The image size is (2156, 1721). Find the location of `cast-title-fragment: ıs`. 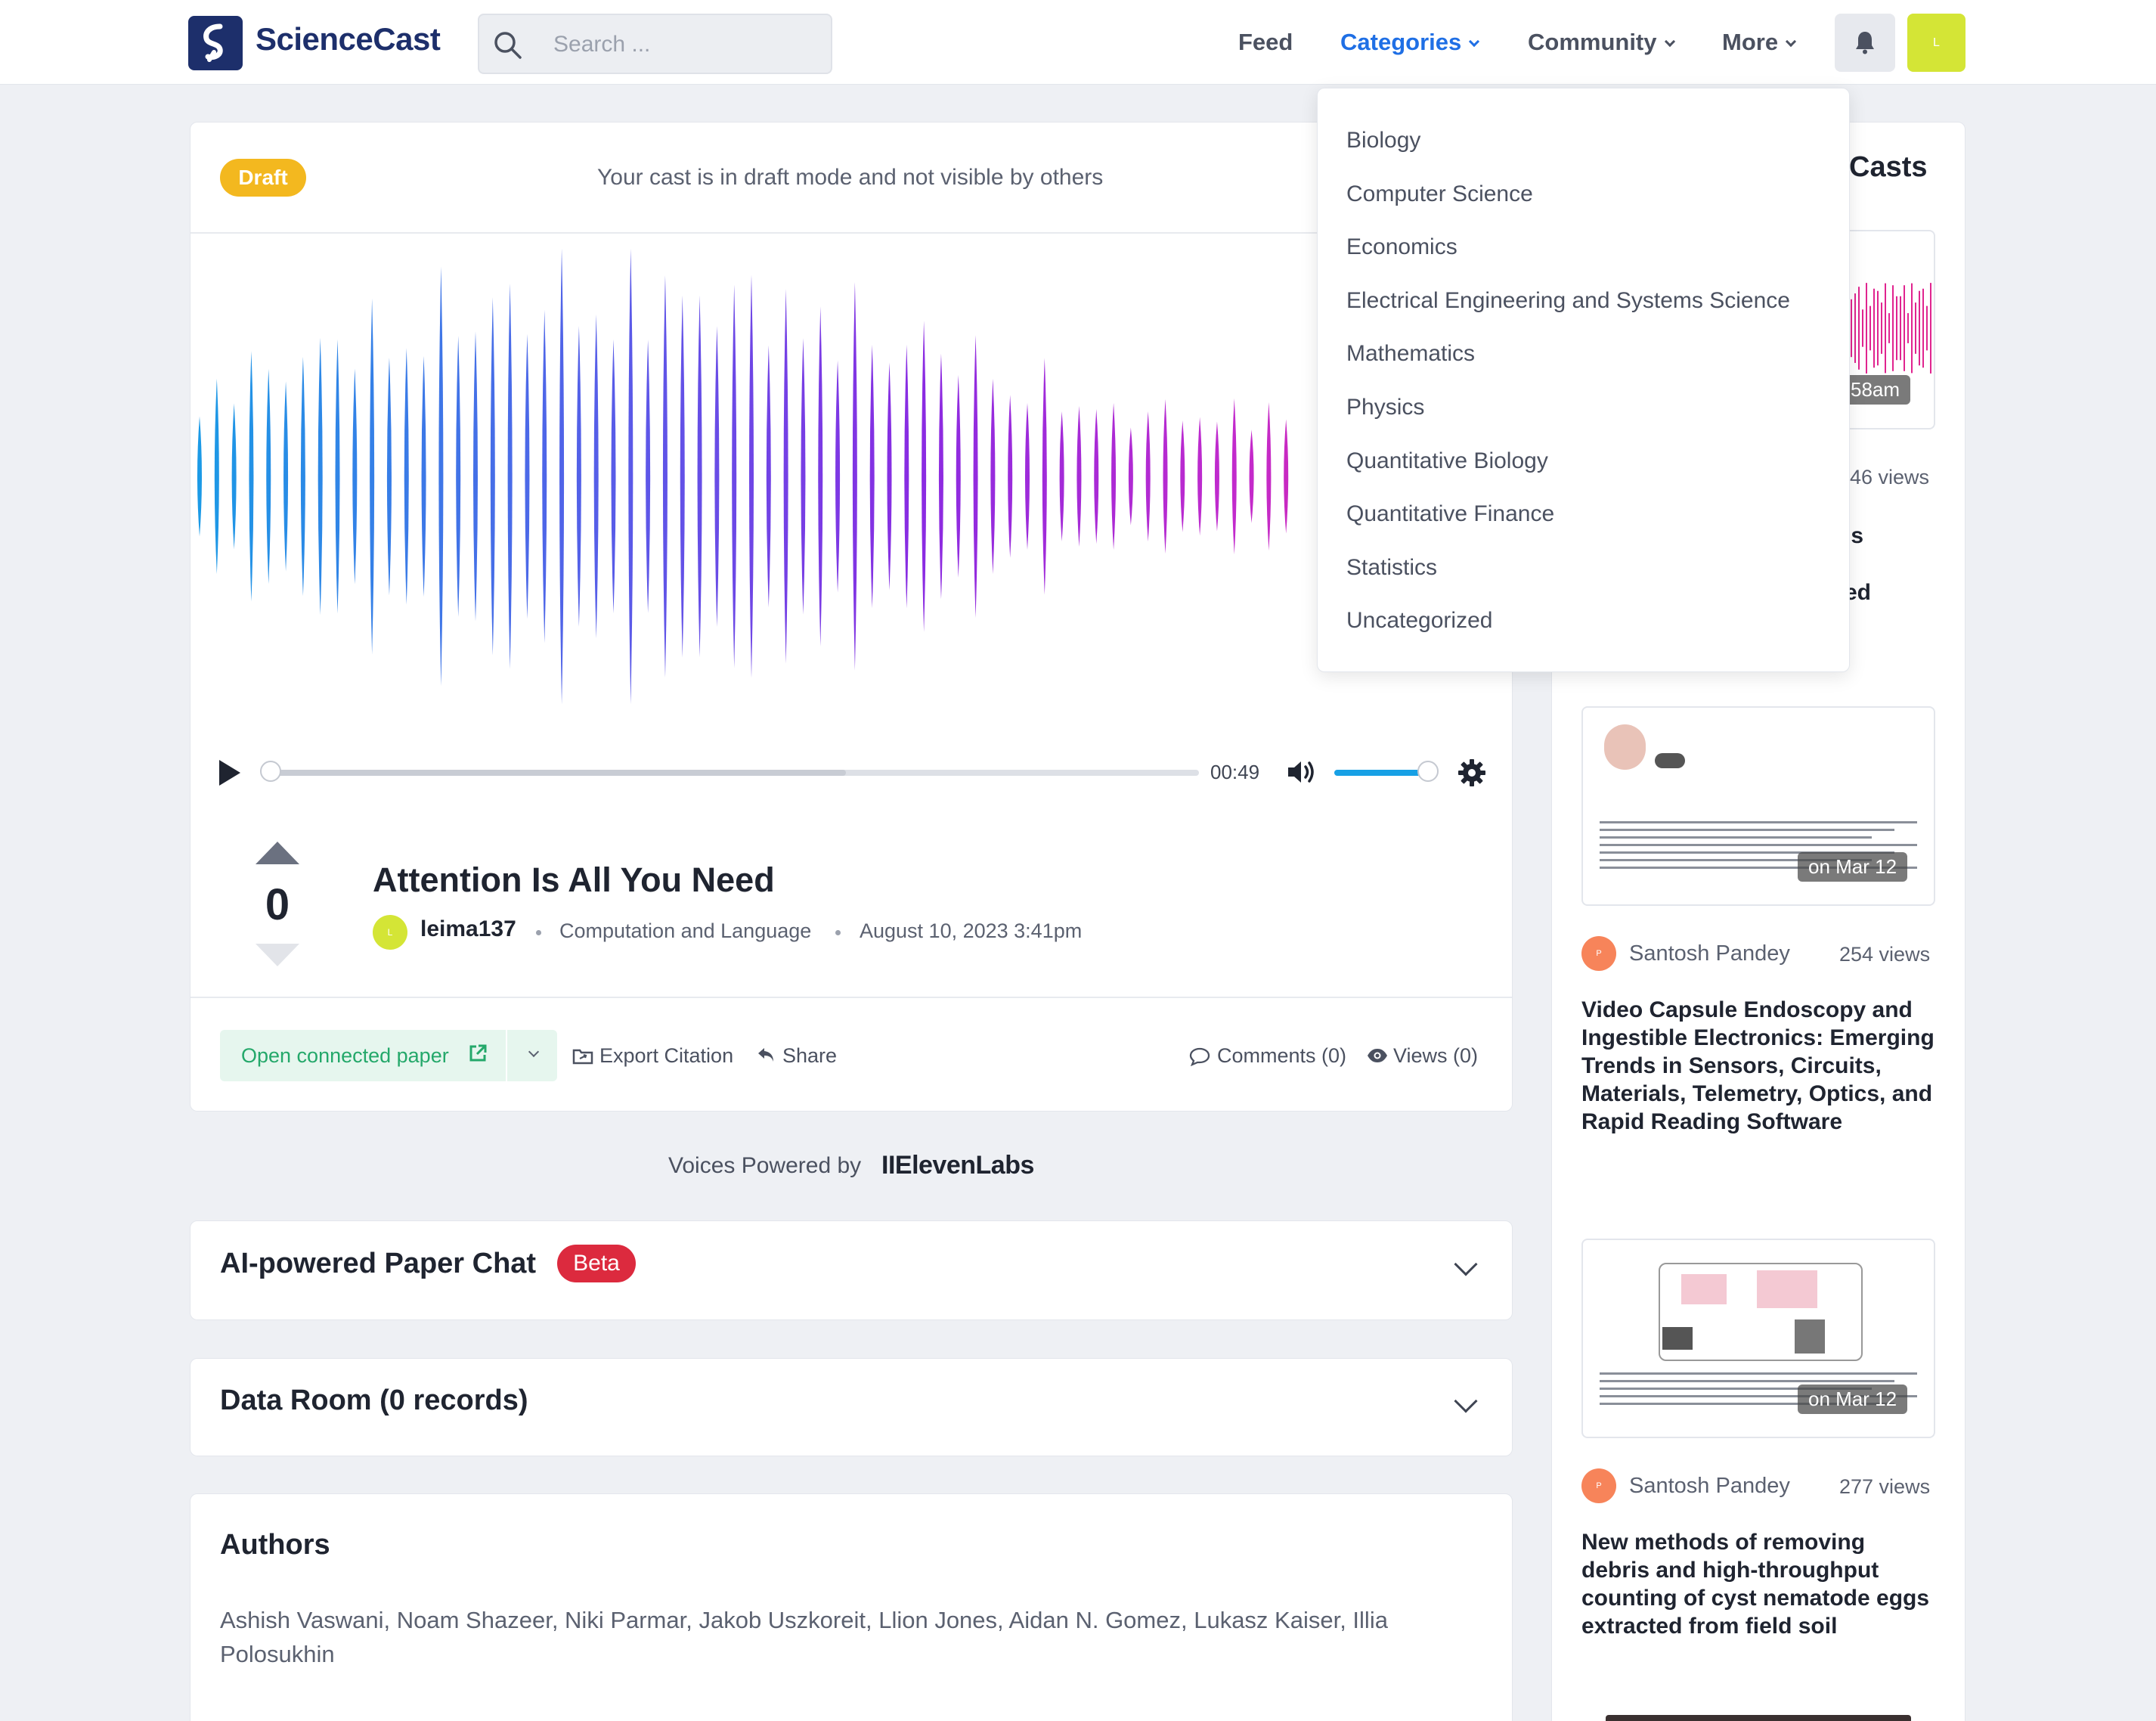

cast-title-fragment: ıs is located at coordinates (1875, 536).